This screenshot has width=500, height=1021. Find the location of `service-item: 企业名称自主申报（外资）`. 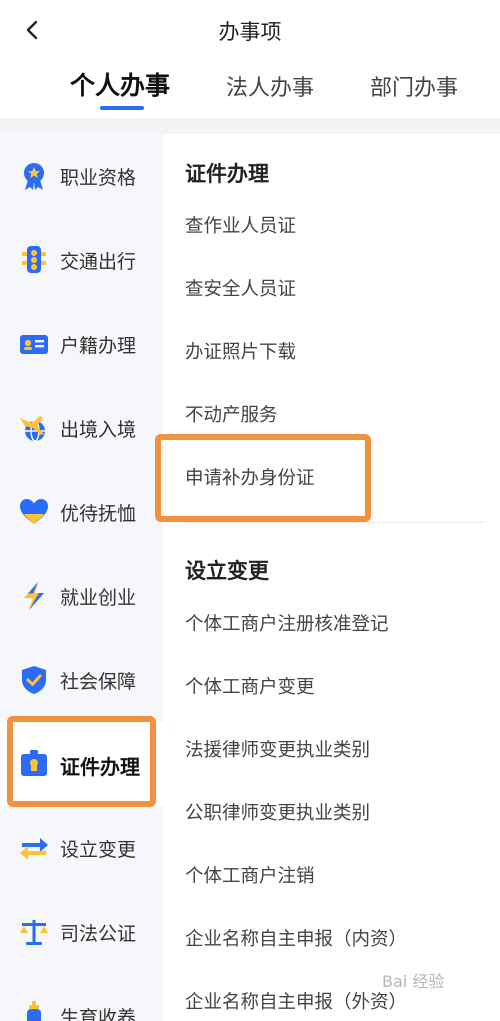

service-item: 企业名称自主申报（外资） is located at coordinates (296, 1001).